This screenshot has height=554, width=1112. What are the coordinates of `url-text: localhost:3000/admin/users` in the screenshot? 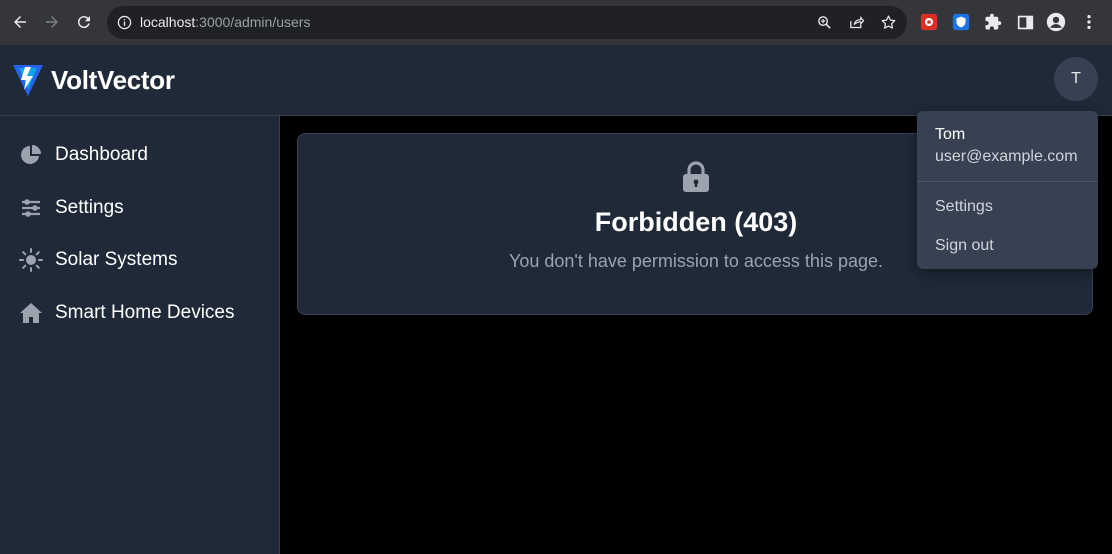 It's located at (225, 22).